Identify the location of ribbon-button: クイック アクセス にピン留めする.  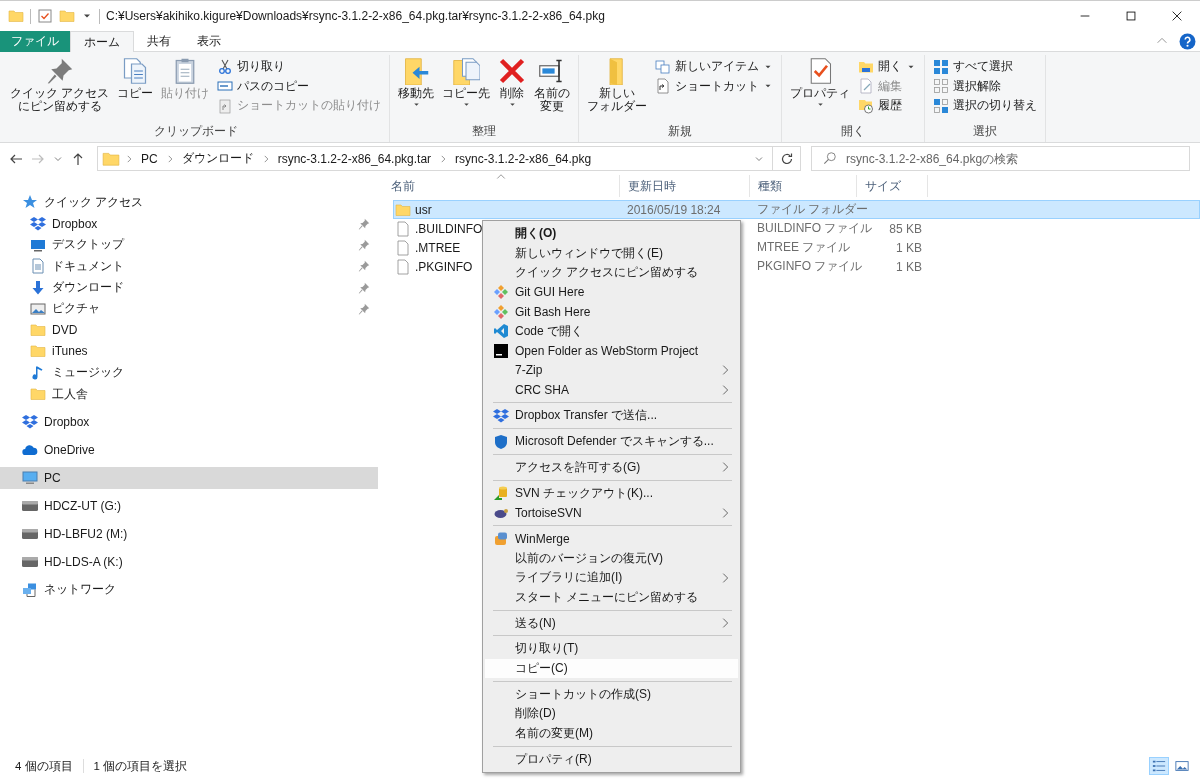
(60, 88).